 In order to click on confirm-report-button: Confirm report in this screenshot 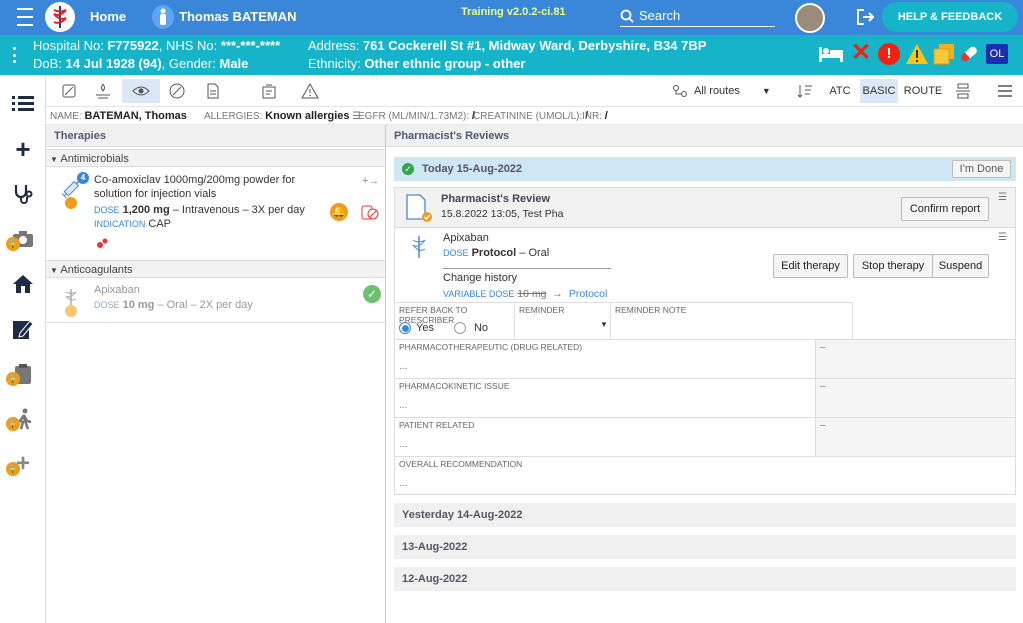, I will do `click(945, 209)`.